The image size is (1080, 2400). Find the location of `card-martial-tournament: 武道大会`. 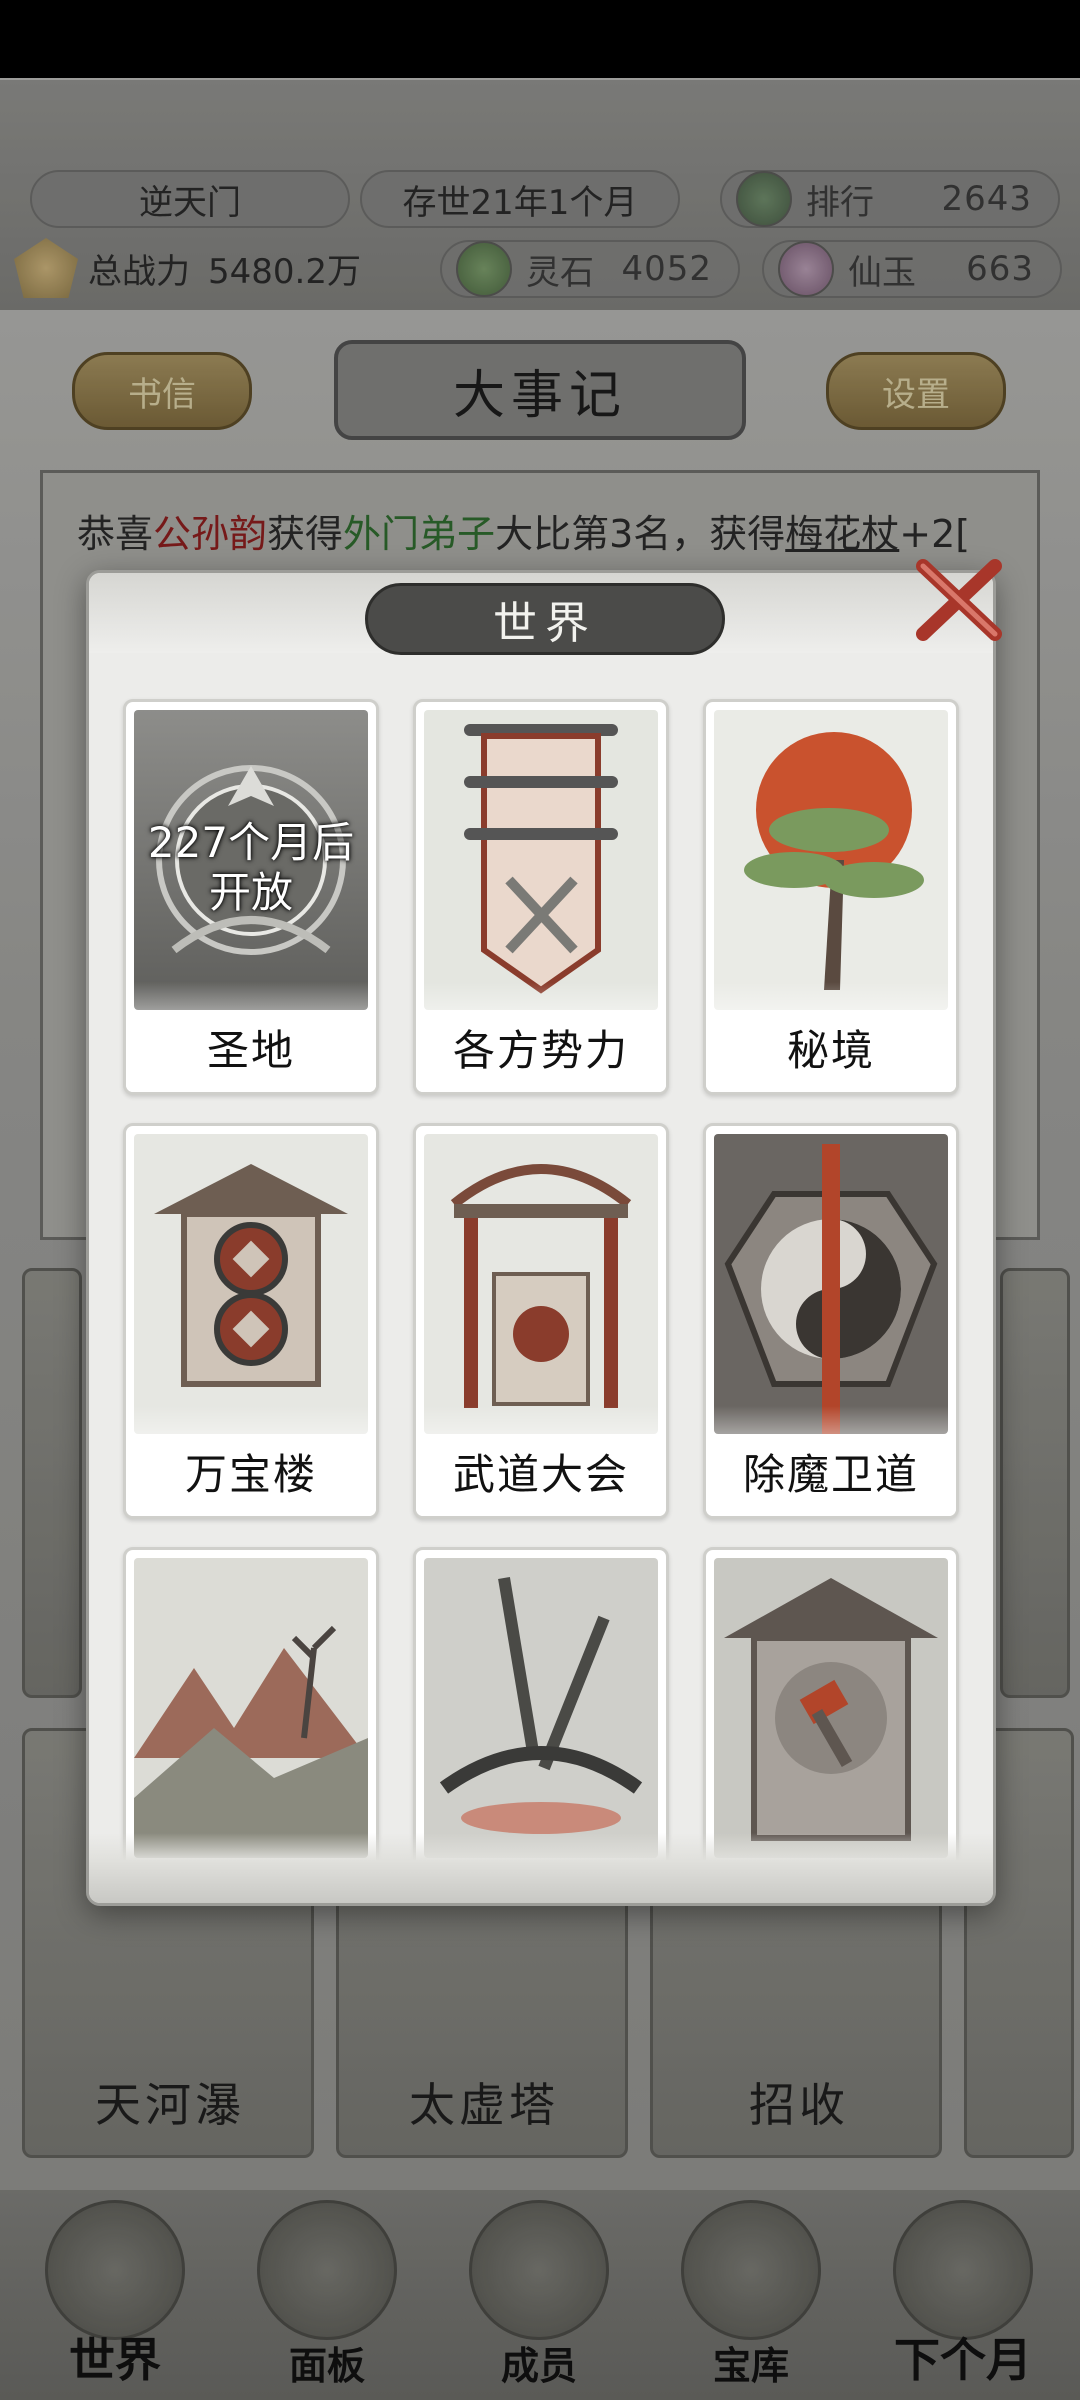

card-martial-tournament: 武道大会 is located at coordinates (541, 1321).